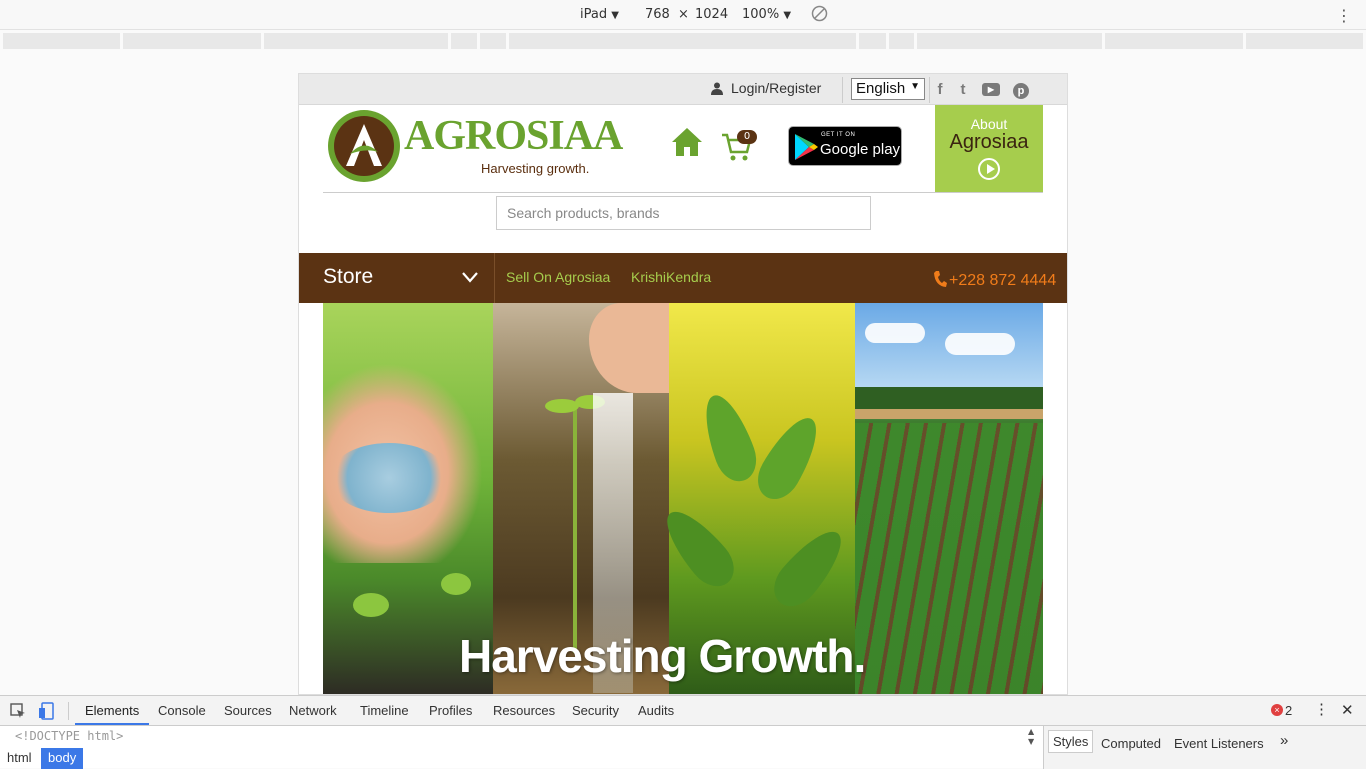 The height and width of the screenshot is (769, 1366). Describe the element at coordinates (989, 169) in the screenshot. I see `play-icon` at that location.